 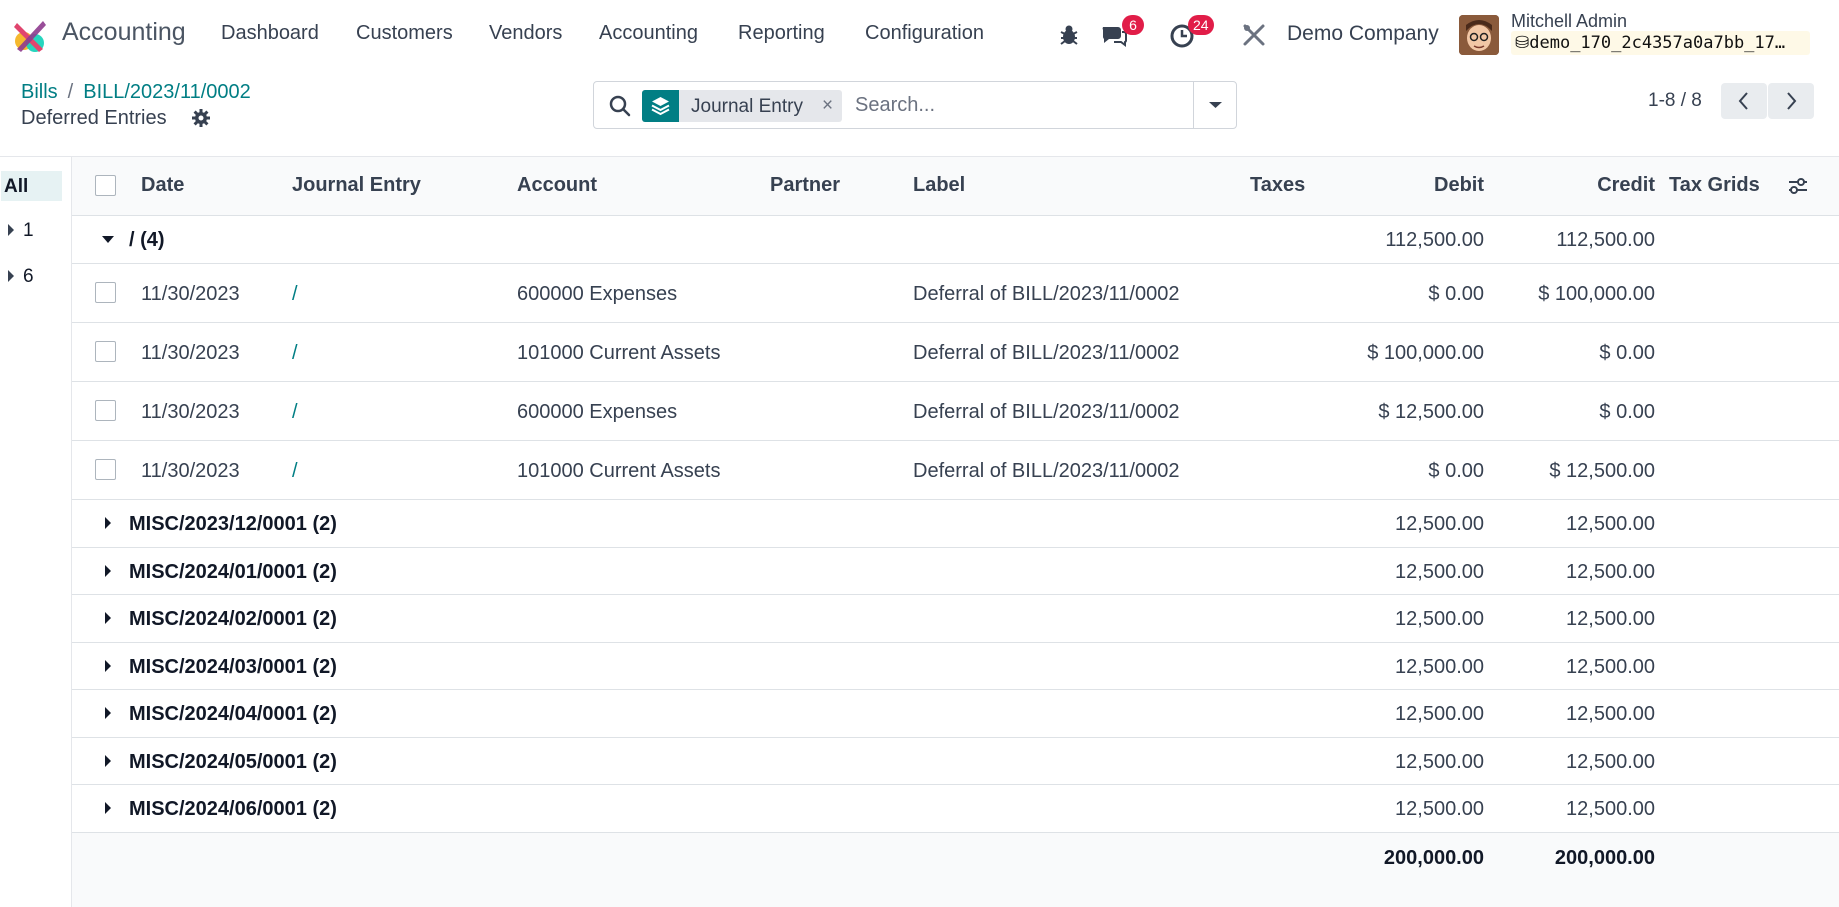 I want to click on optional-columns-icon, so click(x=1798, y=186).